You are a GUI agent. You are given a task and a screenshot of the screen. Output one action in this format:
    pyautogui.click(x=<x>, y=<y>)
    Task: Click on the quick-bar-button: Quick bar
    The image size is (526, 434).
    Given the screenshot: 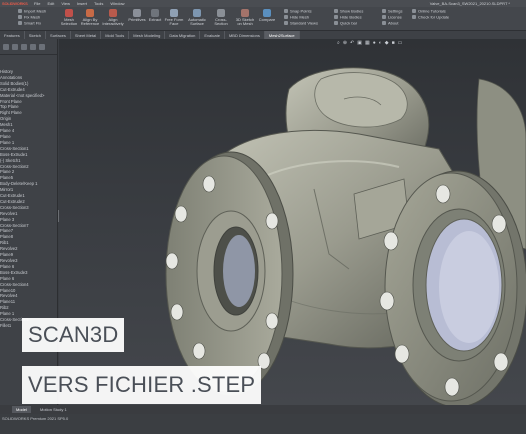 What is the action you would take?
    pyautogui.click(x=345, y=23)
    